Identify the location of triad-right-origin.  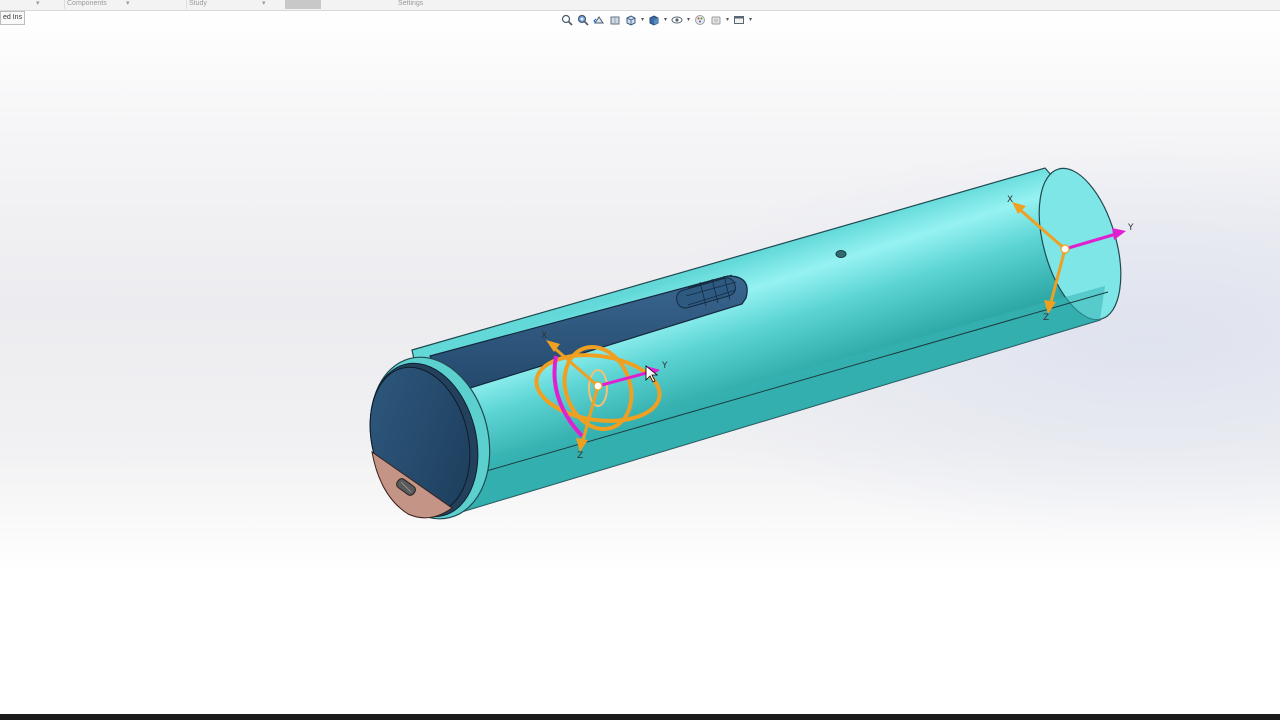
(1065, 249).